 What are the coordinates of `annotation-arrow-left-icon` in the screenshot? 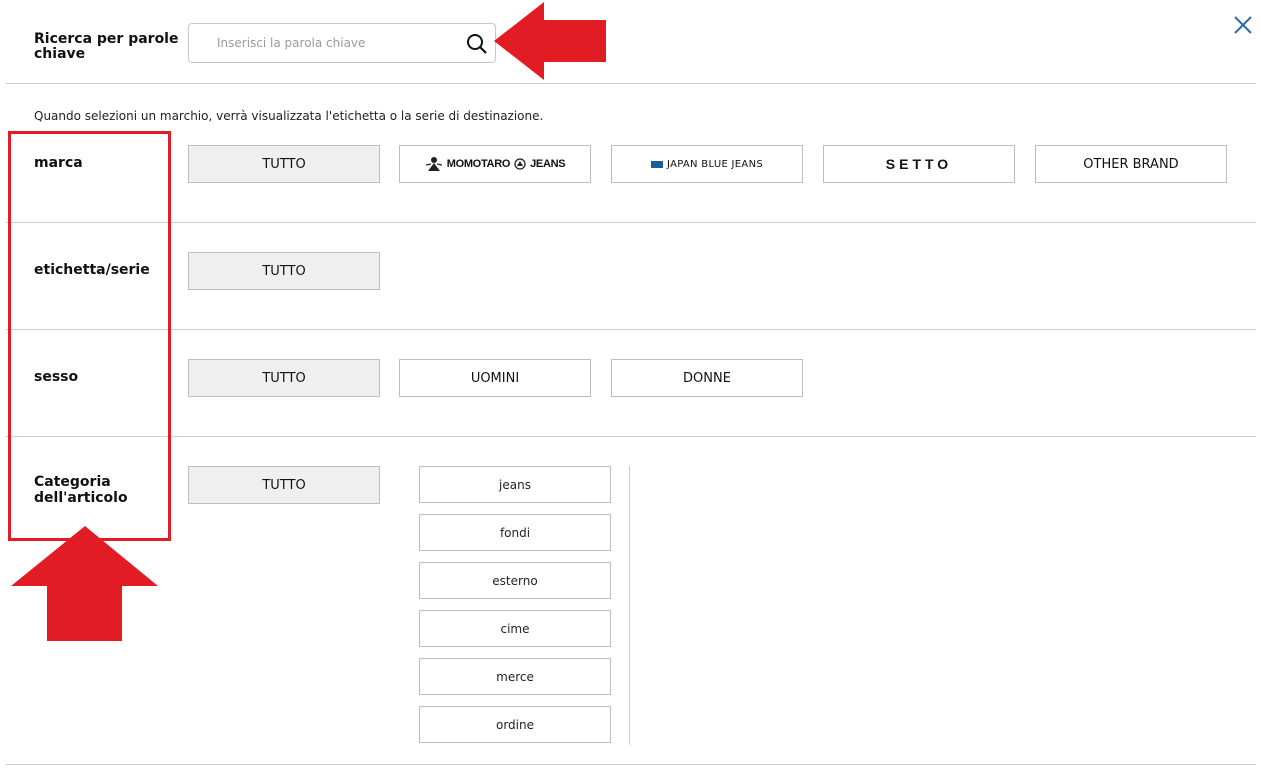 It's located at (550, 41).